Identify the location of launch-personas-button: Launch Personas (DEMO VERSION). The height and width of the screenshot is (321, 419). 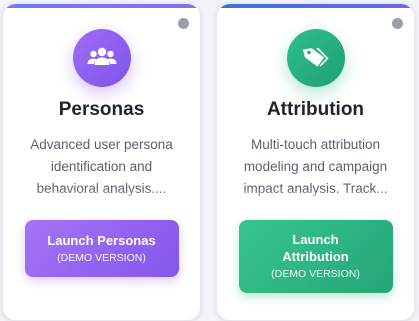
(101, 248).